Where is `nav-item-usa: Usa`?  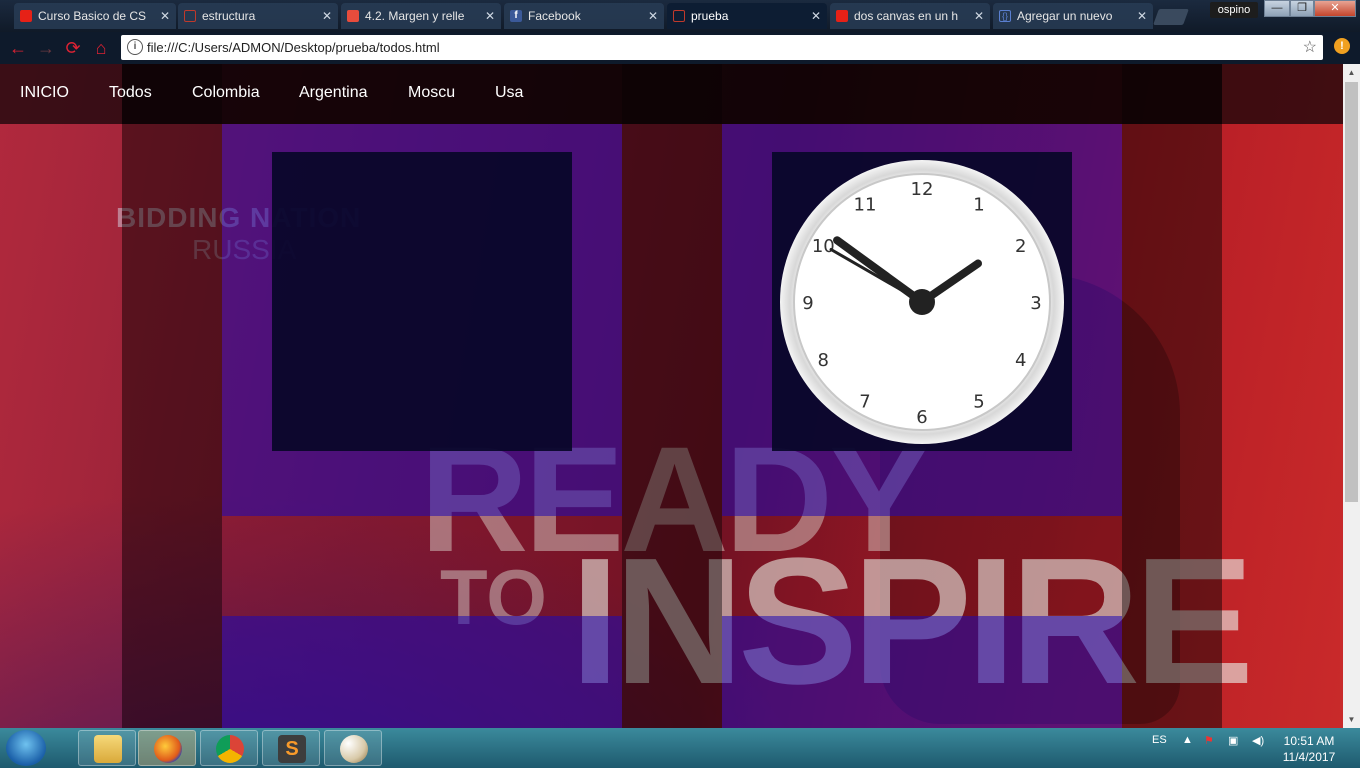 nav-item-usa: Usa is located at coordinates (509, 93).